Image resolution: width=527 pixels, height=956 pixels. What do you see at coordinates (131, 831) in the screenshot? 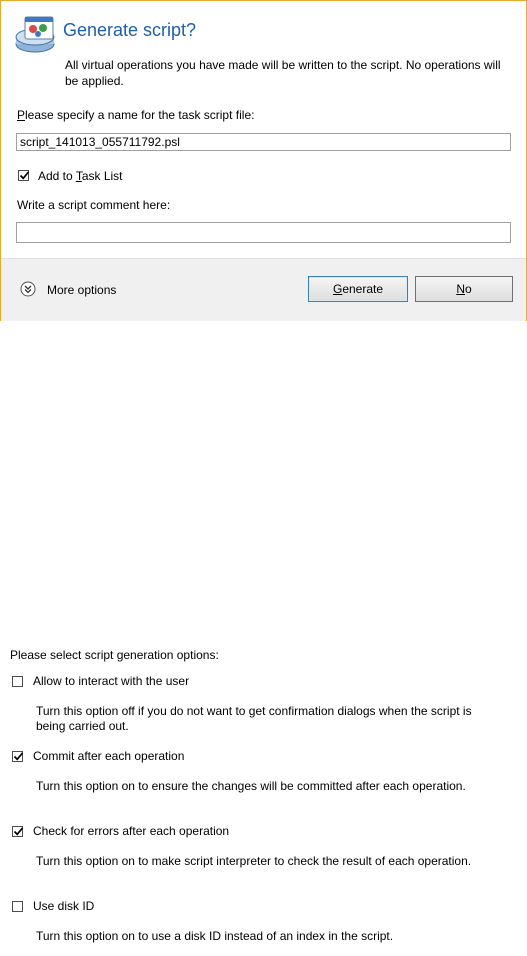
I see `check-errors-label: Check for errors after each operation` at bounding box center [131, 831].